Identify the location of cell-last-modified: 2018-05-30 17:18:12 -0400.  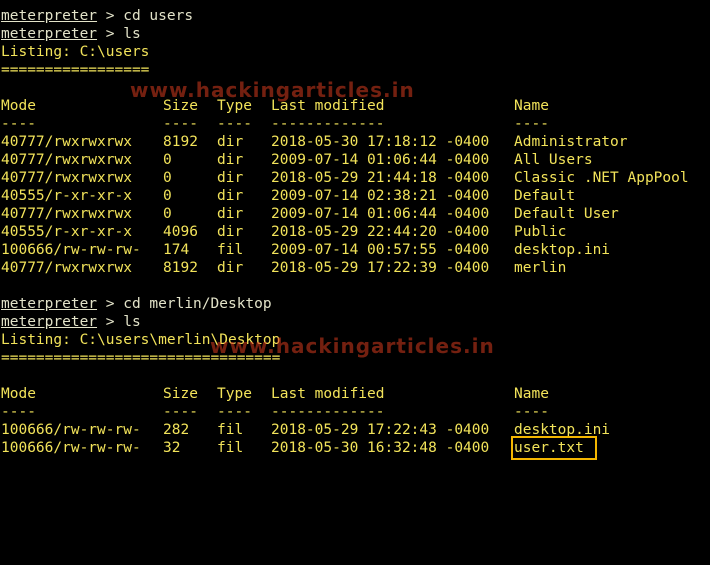
(380, 142).